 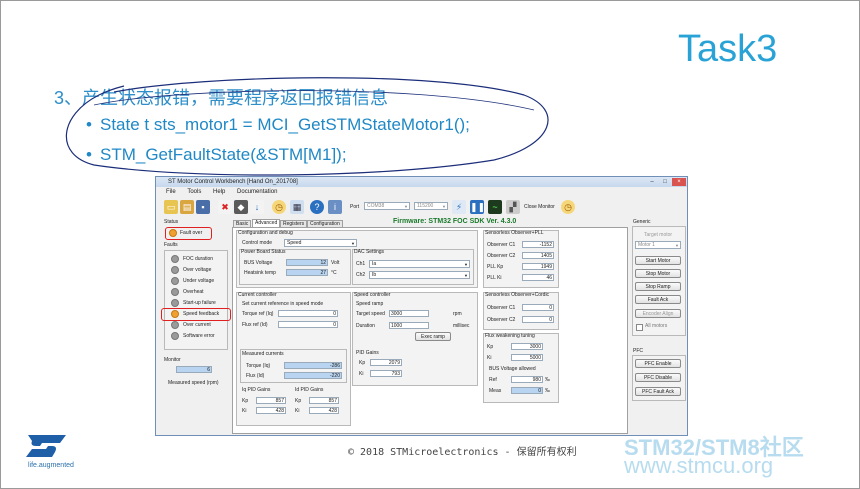 I want to click on speed-controller-heading: Speed controller, so click(x=372, y=295).